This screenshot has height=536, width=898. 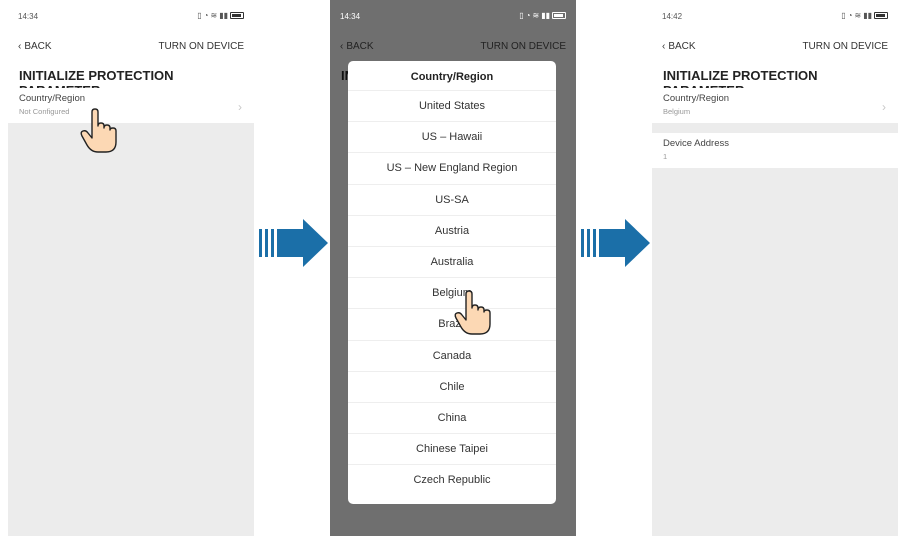 What do you see at coordinates (672, 16) in the screenshot?
I see `status-time: 14:42` at bounding box center [672, 16].